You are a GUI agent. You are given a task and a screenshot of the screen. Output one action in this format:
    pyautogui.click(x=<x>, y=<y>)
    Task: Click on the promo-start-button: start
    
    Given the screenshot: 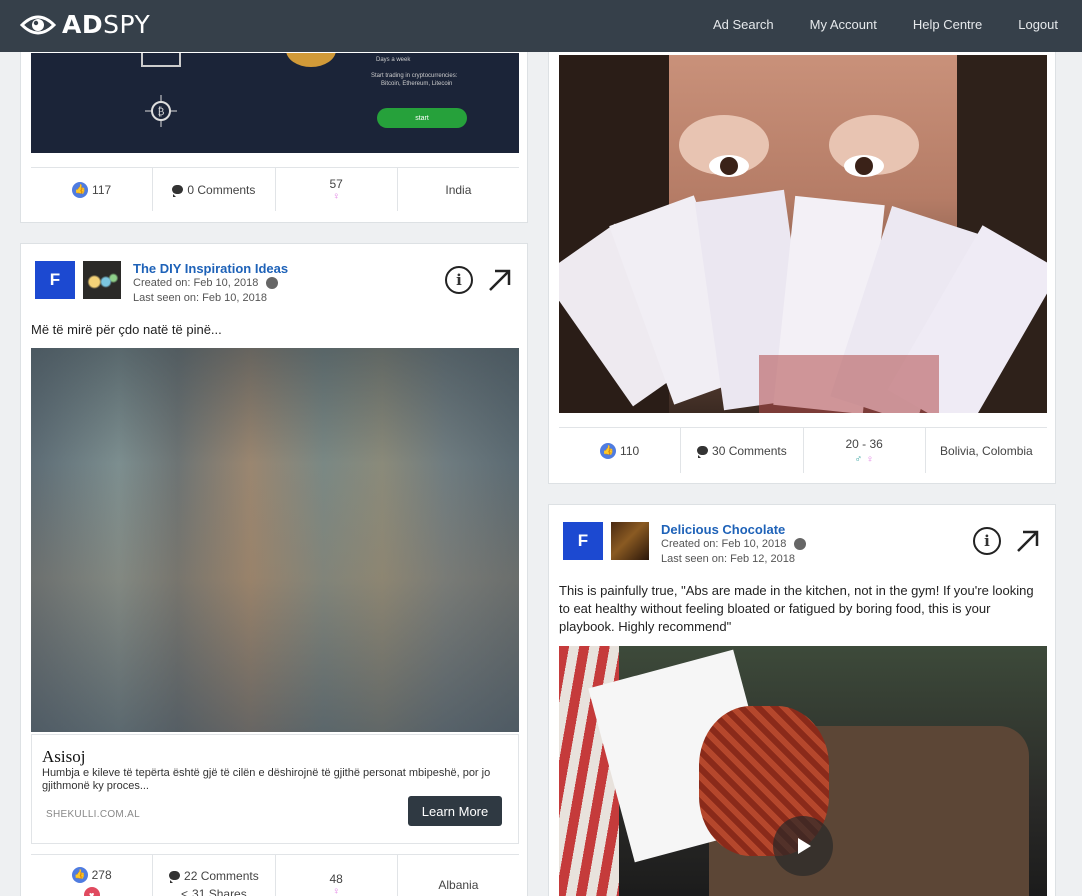 What is the action you would take?
    pyautogui.click(x=422, y=118)
    